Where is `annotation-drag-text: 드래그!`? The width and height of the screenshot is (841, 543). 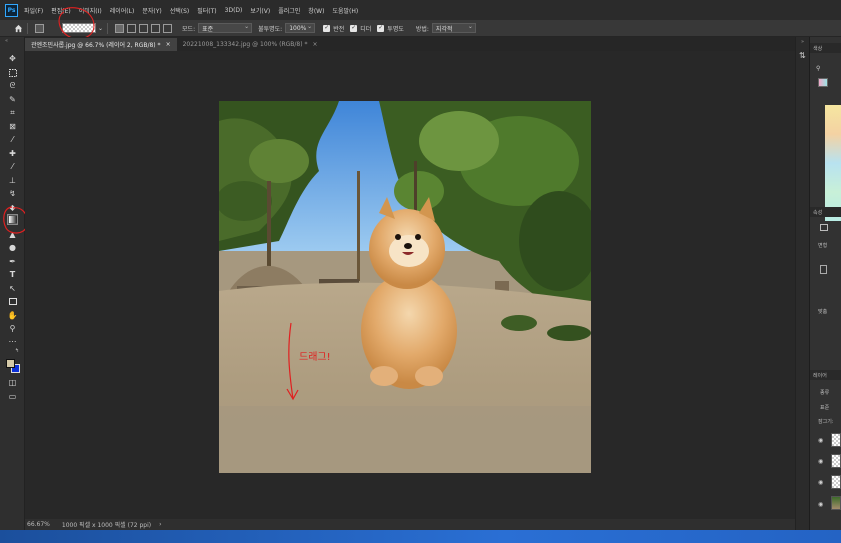 annotation-drag-text: 드래그! is located at coordinates (315, 357).